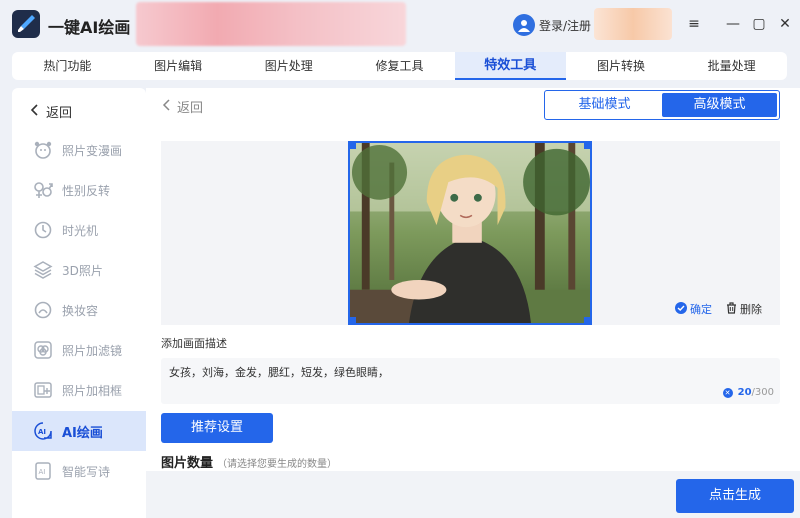 Image resolution: width=800 pixels, height=518 pixels. What do you see at coordinates (744, 392) in the screenshot?
I see `char-count-current: 20` at bounding box center [744, 392].